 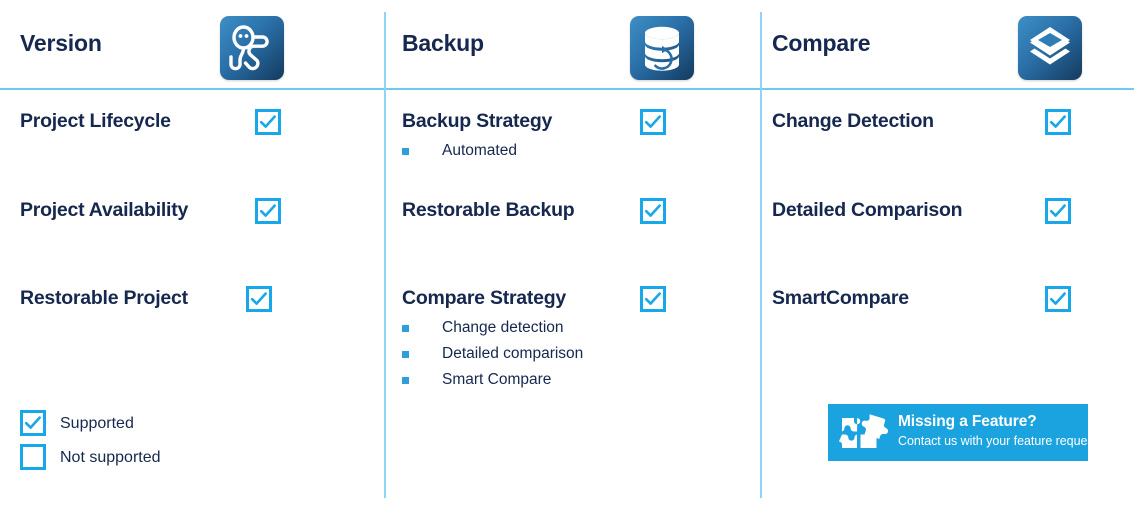 What do you see at coordinates (943, 123) in the screenshot?
I see `feature-row: Change Detection` at bounding box center [943, 123].